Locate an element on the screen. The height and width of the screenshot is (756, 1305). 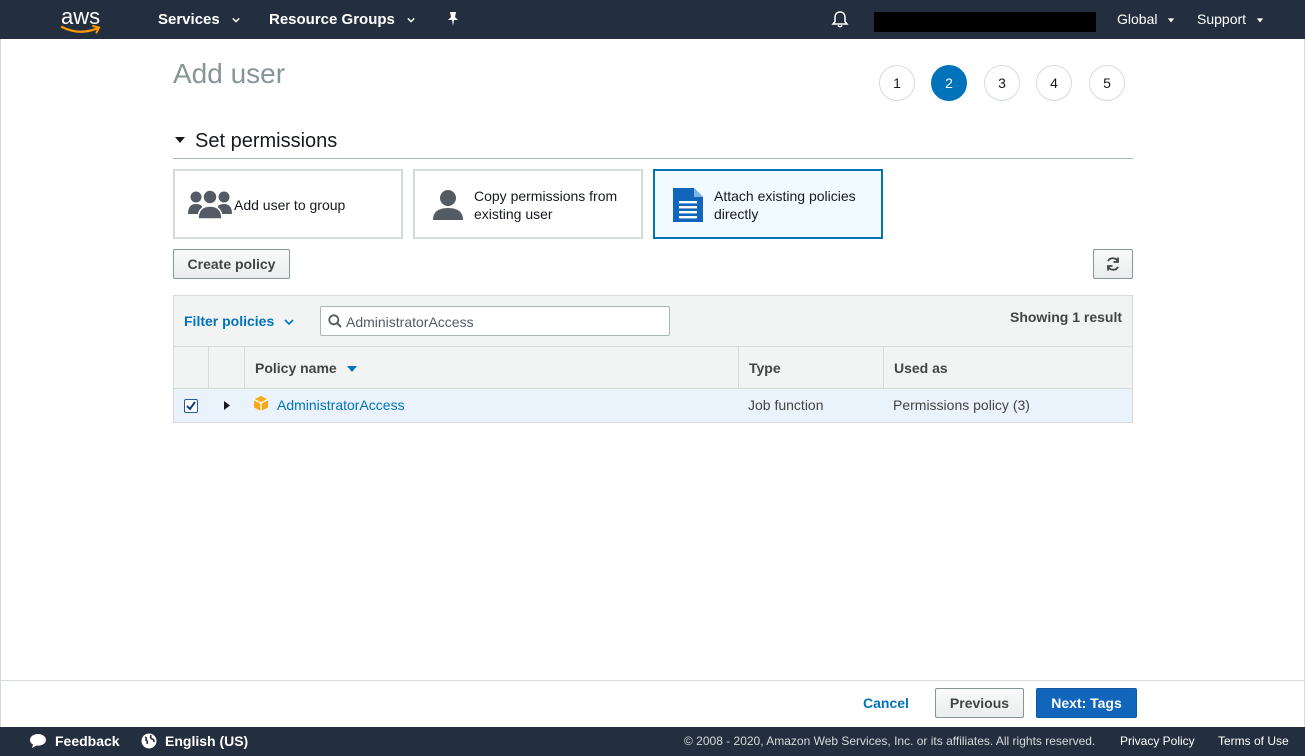
region-label: Global is located at coordinates (1137, 19).